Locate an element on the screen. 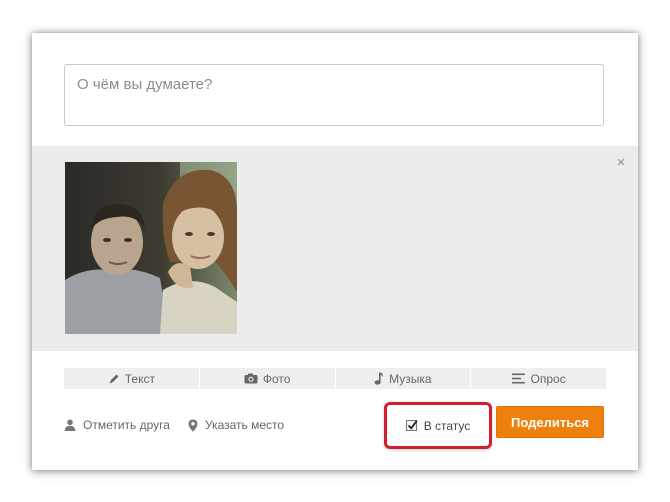  couple-photo-image is located at coordinates (151, 248).